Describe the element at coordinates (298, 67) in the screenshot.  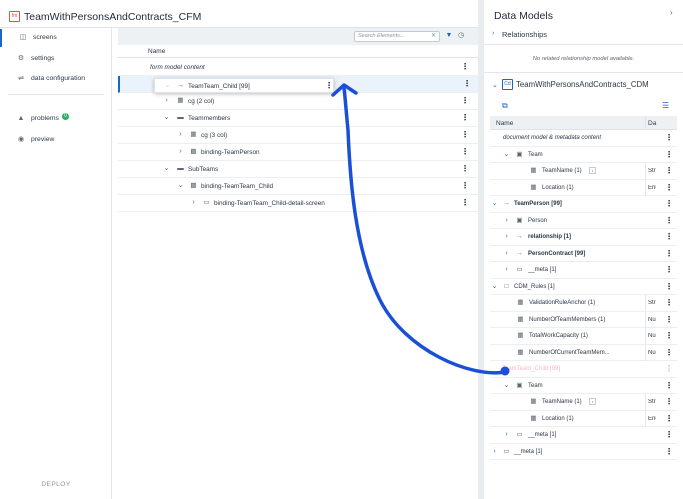
I see `tree-row-form-model-content: form model content ⋮` at that location.